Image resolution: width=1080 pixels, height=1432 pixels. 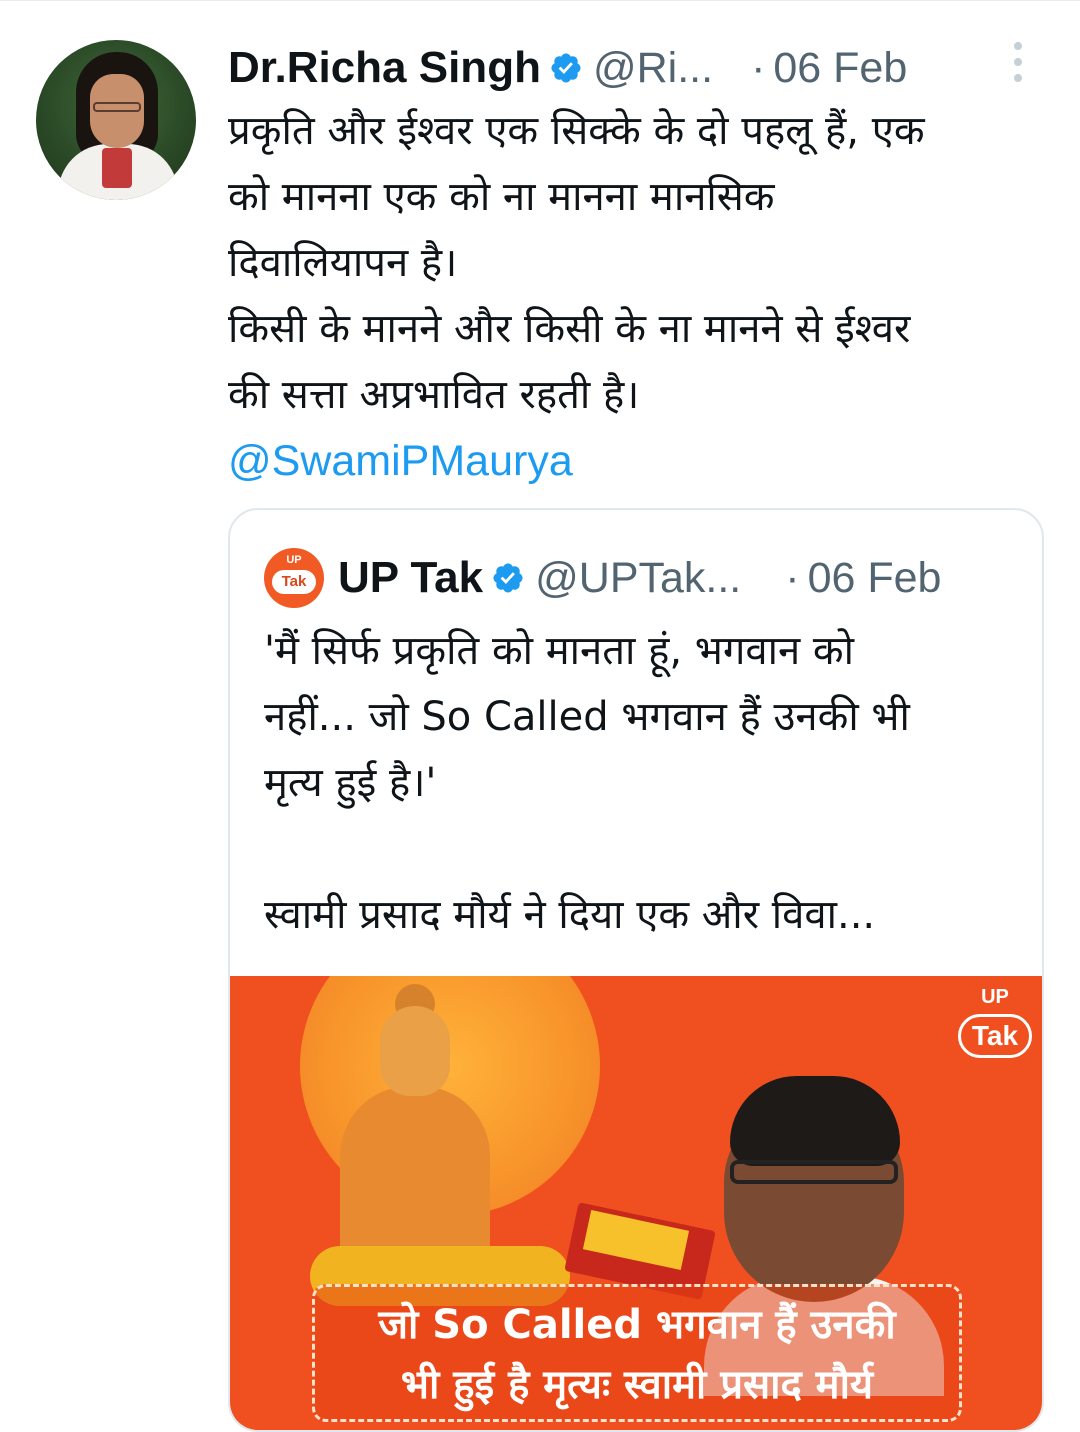 I want to click on image-logo-tak: Tak, so click(x=995, y=1036).